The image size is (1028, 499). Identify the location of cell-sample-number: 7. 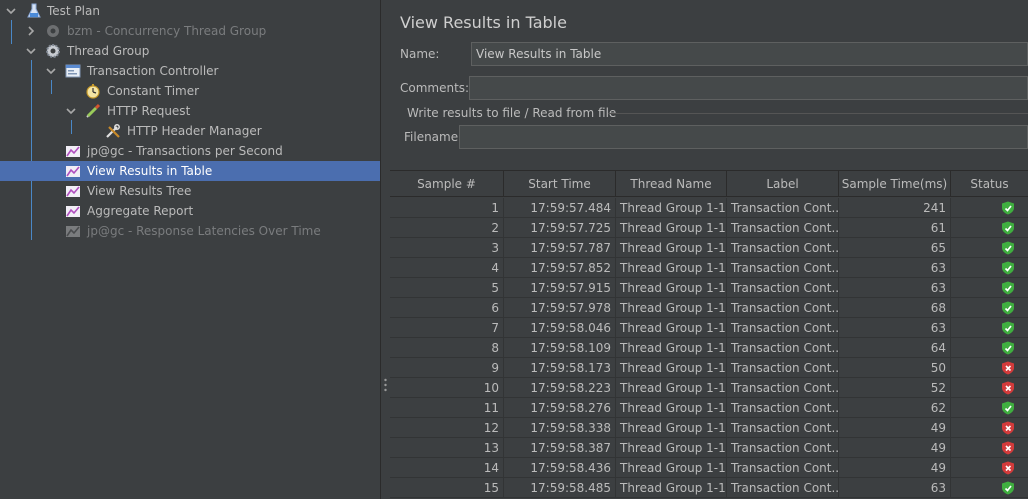
(447, 328).